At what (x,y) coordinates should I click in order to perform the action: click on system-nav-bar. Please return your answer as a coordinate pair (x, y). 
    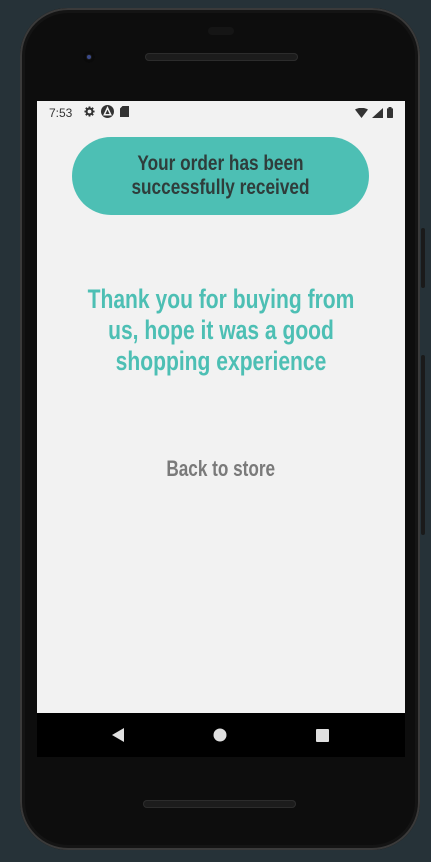
    Looking at the image, I should click on (221, 735).